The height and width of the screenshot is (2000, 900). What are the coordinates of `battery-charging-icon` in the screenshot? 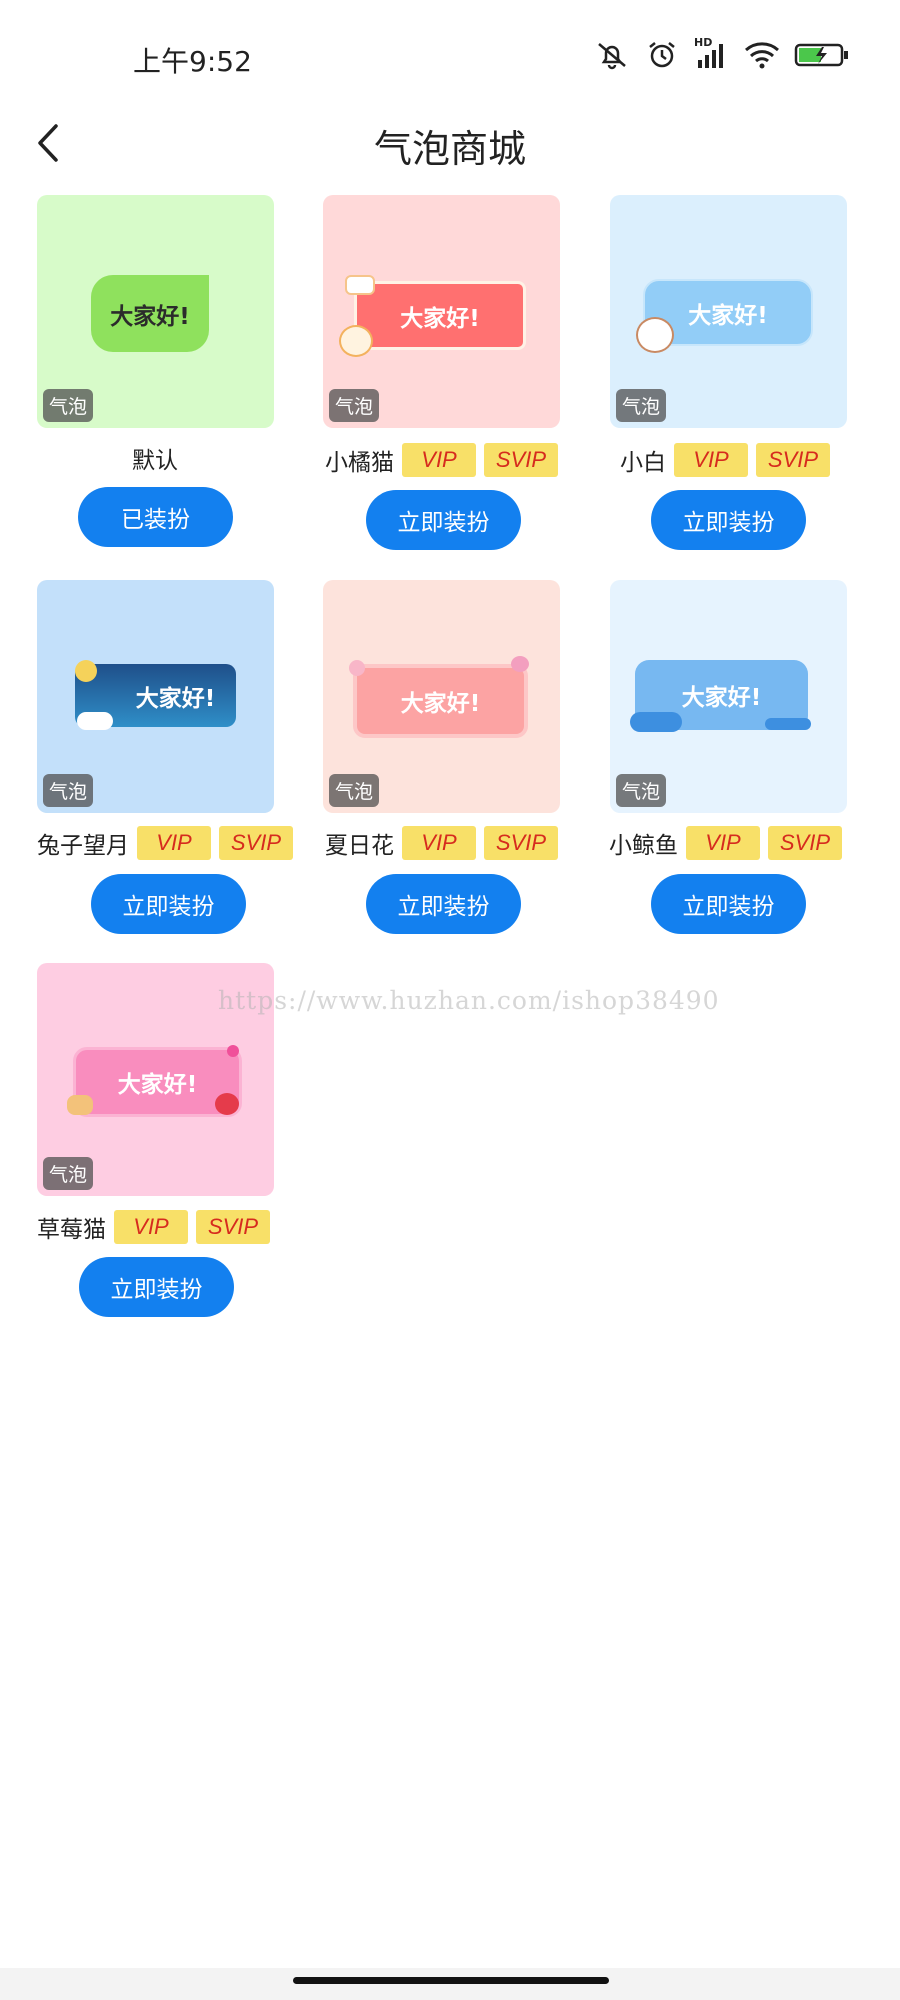 It's located at (822, 55).